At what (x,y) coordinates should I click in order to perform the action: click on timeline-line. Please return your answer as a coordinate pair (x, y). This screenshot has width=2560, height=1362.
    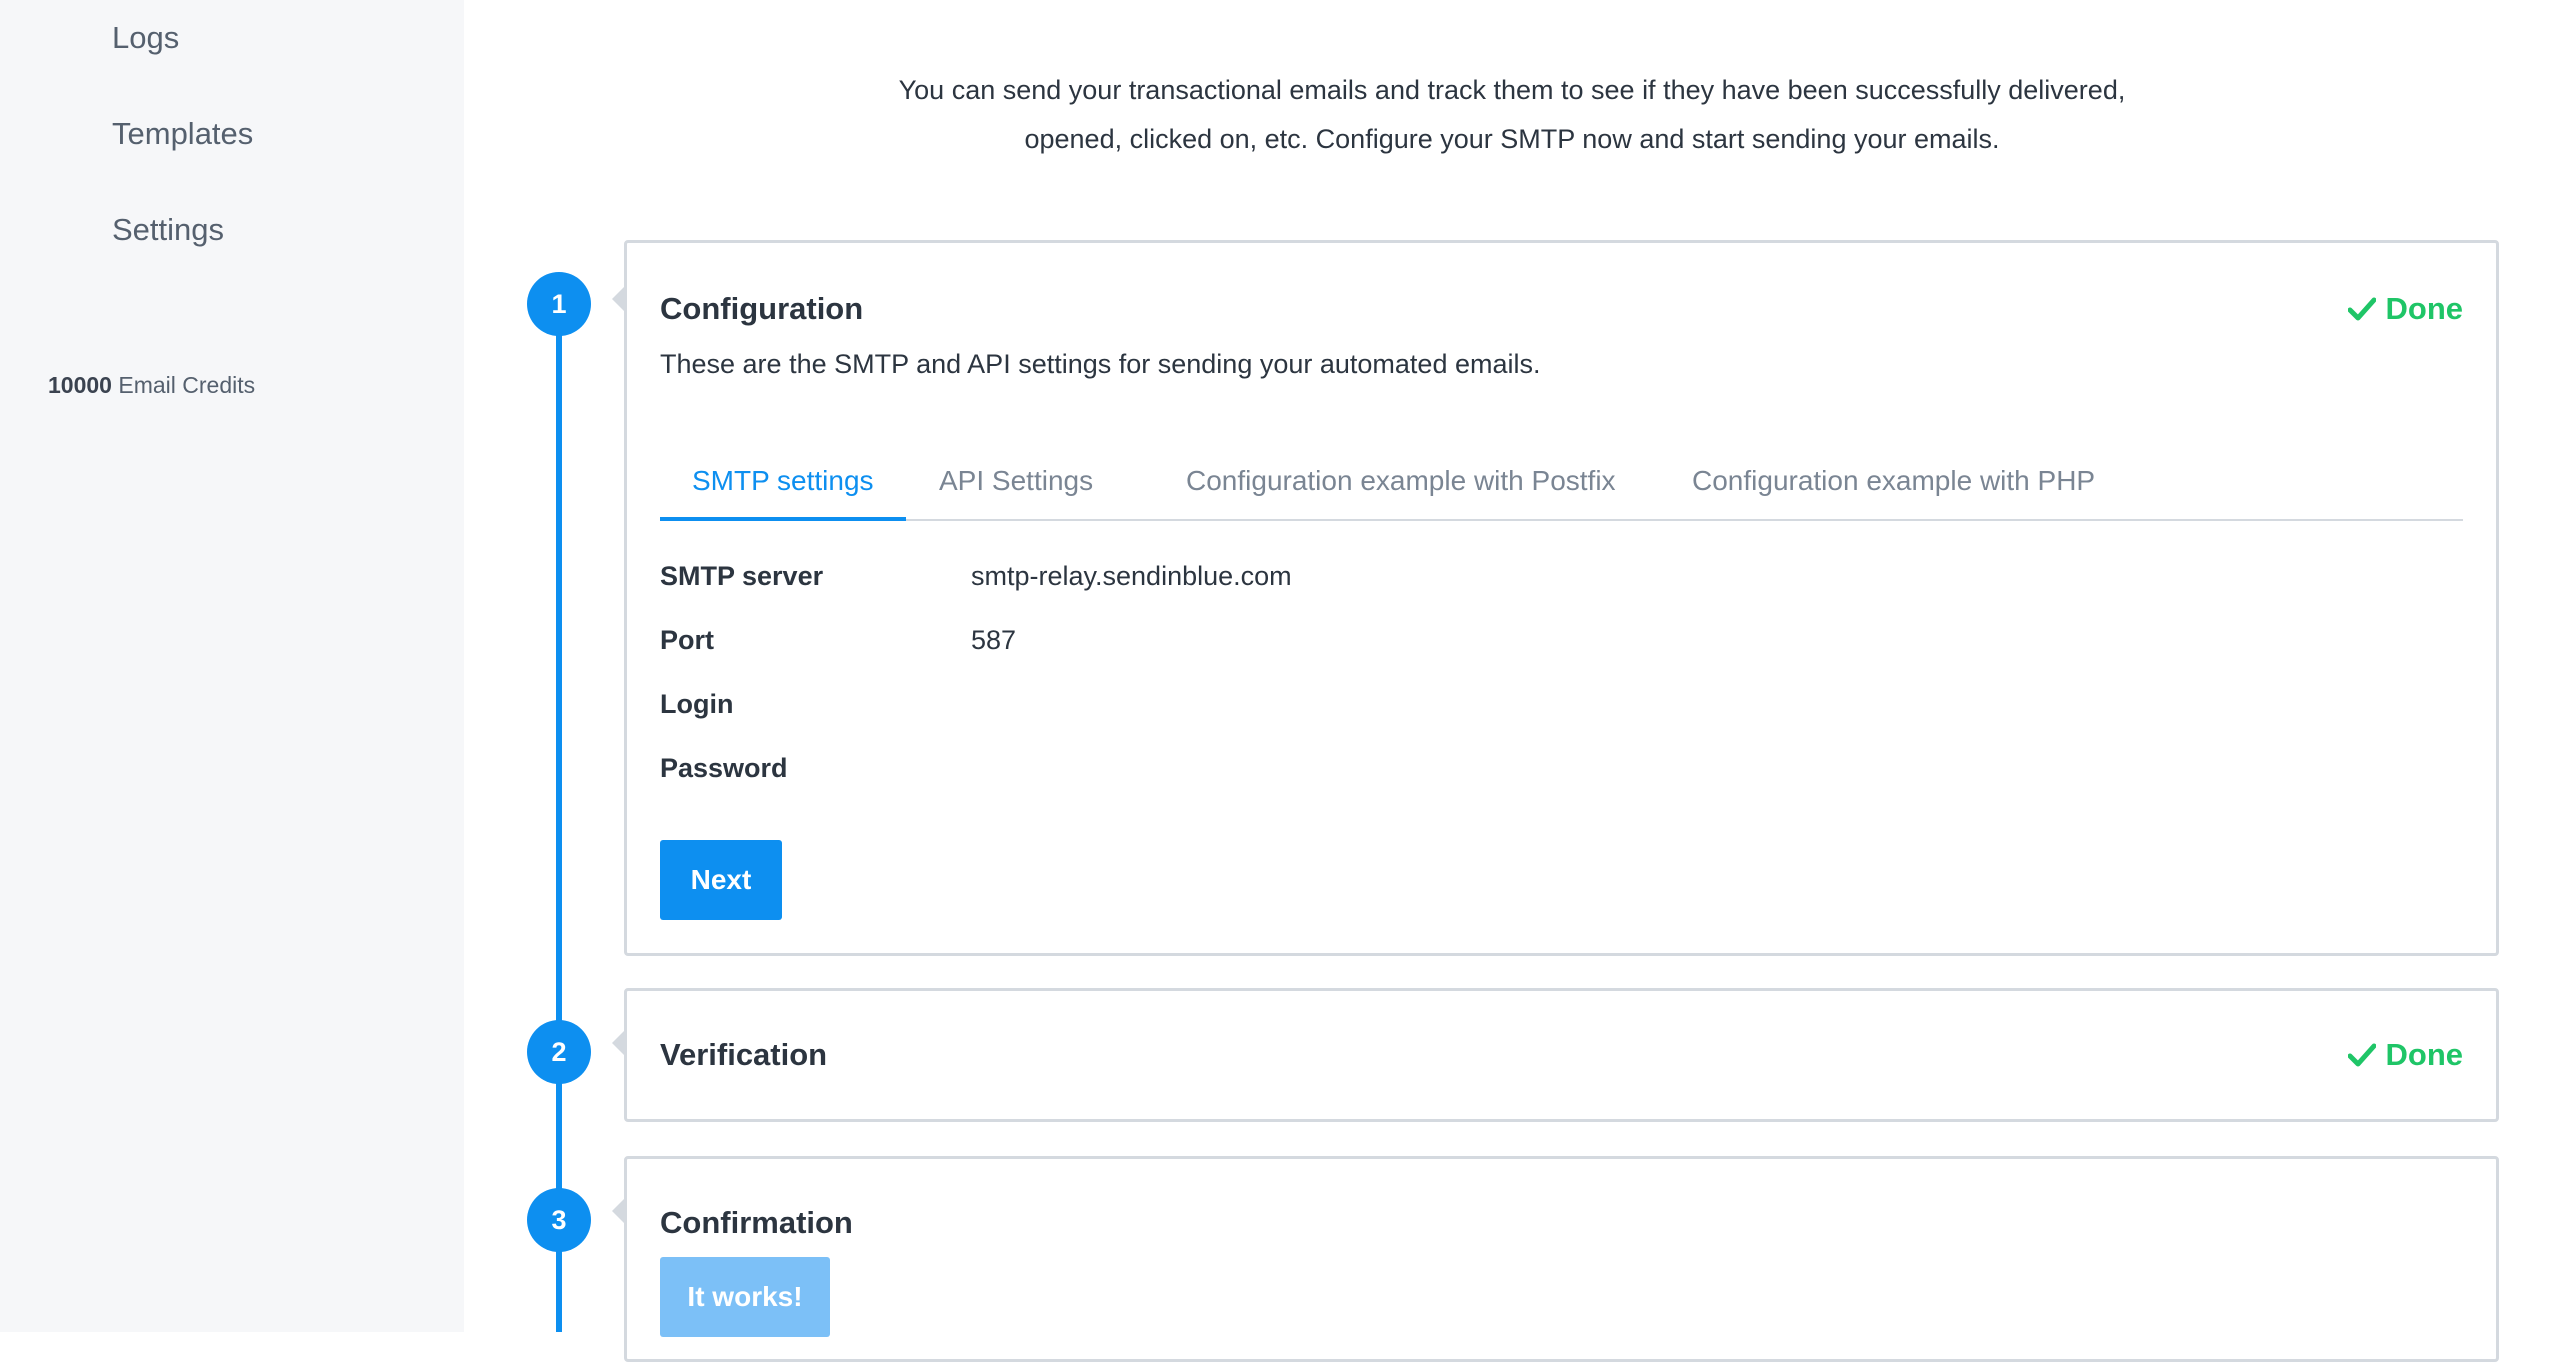
    Looking at the image, I should click on (559, 817).